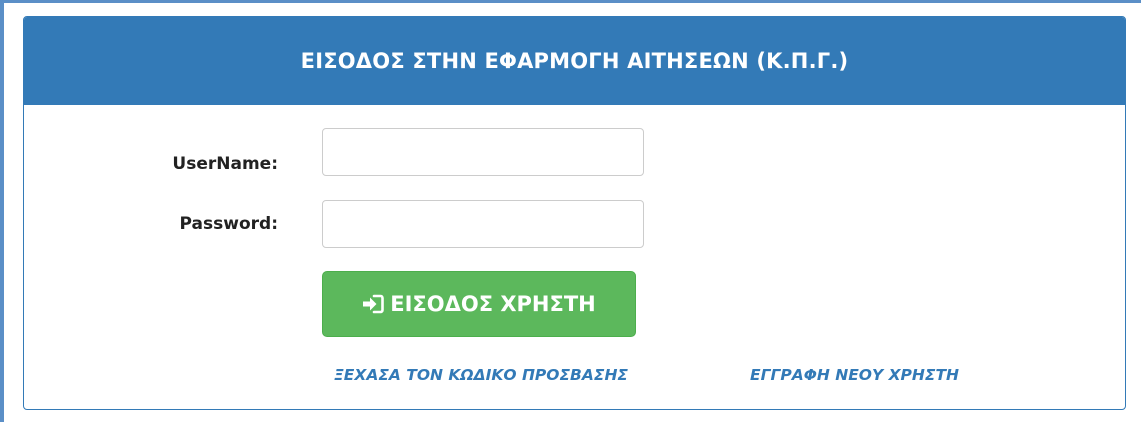 This screenshot has height=422, width=1141. What do you see at coordinates (374, 304) in the screenshot?
I see `sign-in-icon` at bounding box center [374, 304].